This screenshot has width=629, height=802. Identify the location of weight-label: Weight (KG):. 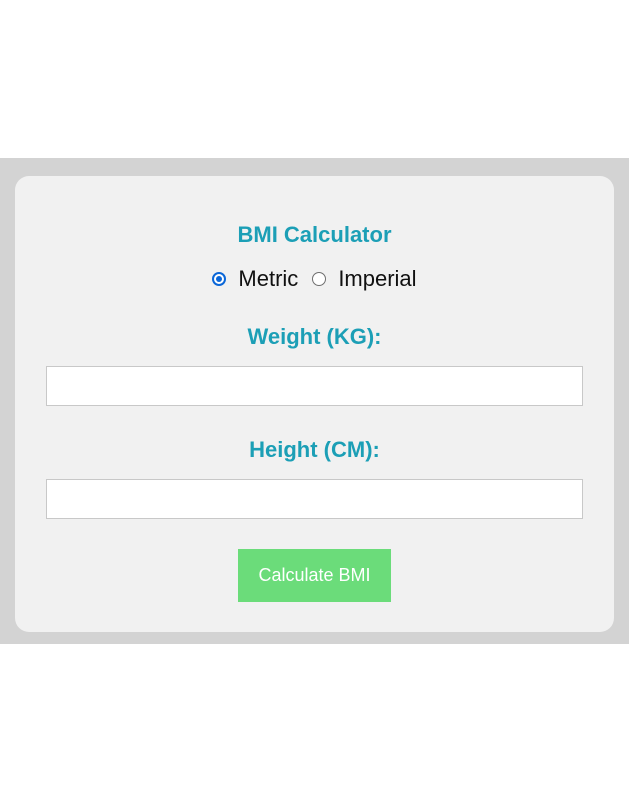
(314, 336).